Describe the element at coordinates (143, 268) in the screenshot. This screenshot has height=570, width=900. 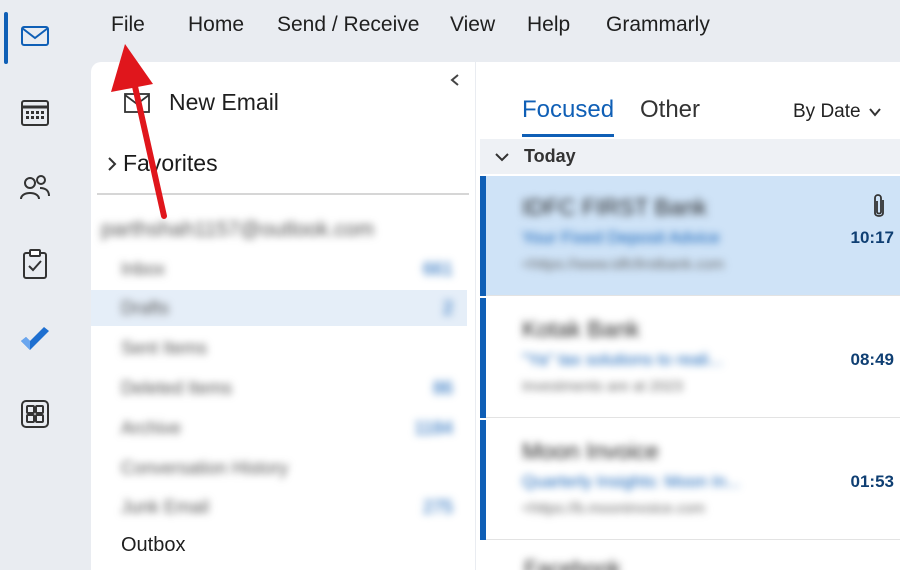
I see `folder-name: Inbox` at that location.